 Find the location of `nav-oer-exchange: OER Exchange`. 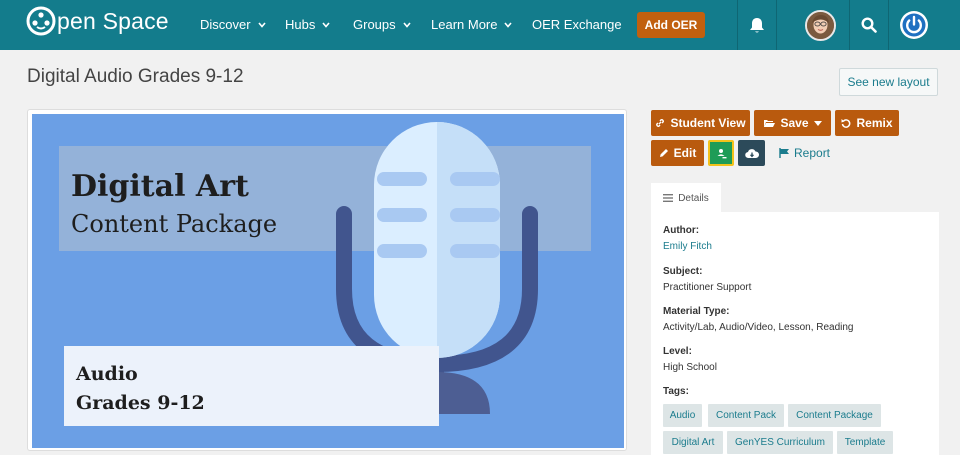

nav-oer-exchange: OER Exchange is located at coordinates (577, 24).